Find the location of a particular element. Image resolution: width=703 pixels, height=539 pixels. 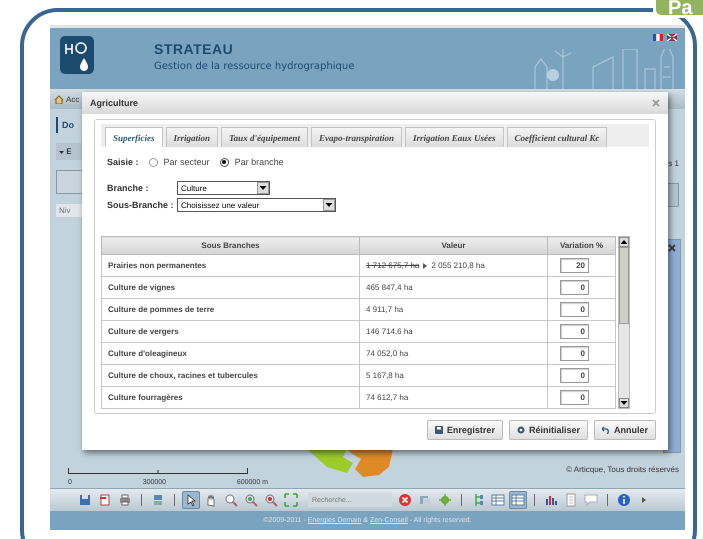

value-text: 465 847,4 ha is located at coordinates (389, 287).